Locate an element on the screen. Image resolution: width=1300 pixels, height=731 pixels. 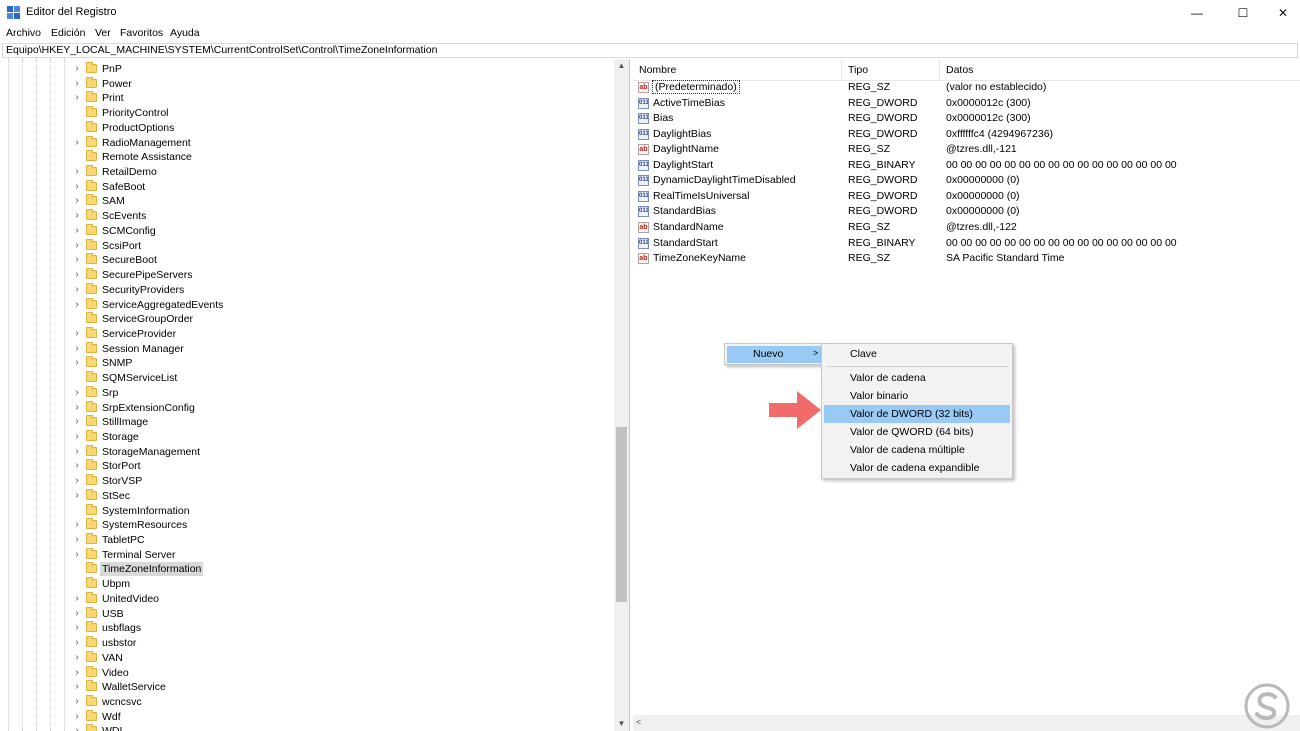
value-row: 011 StandardBias REG_DWORD 0x00000000 (0) is located at coordinates (963, 212).